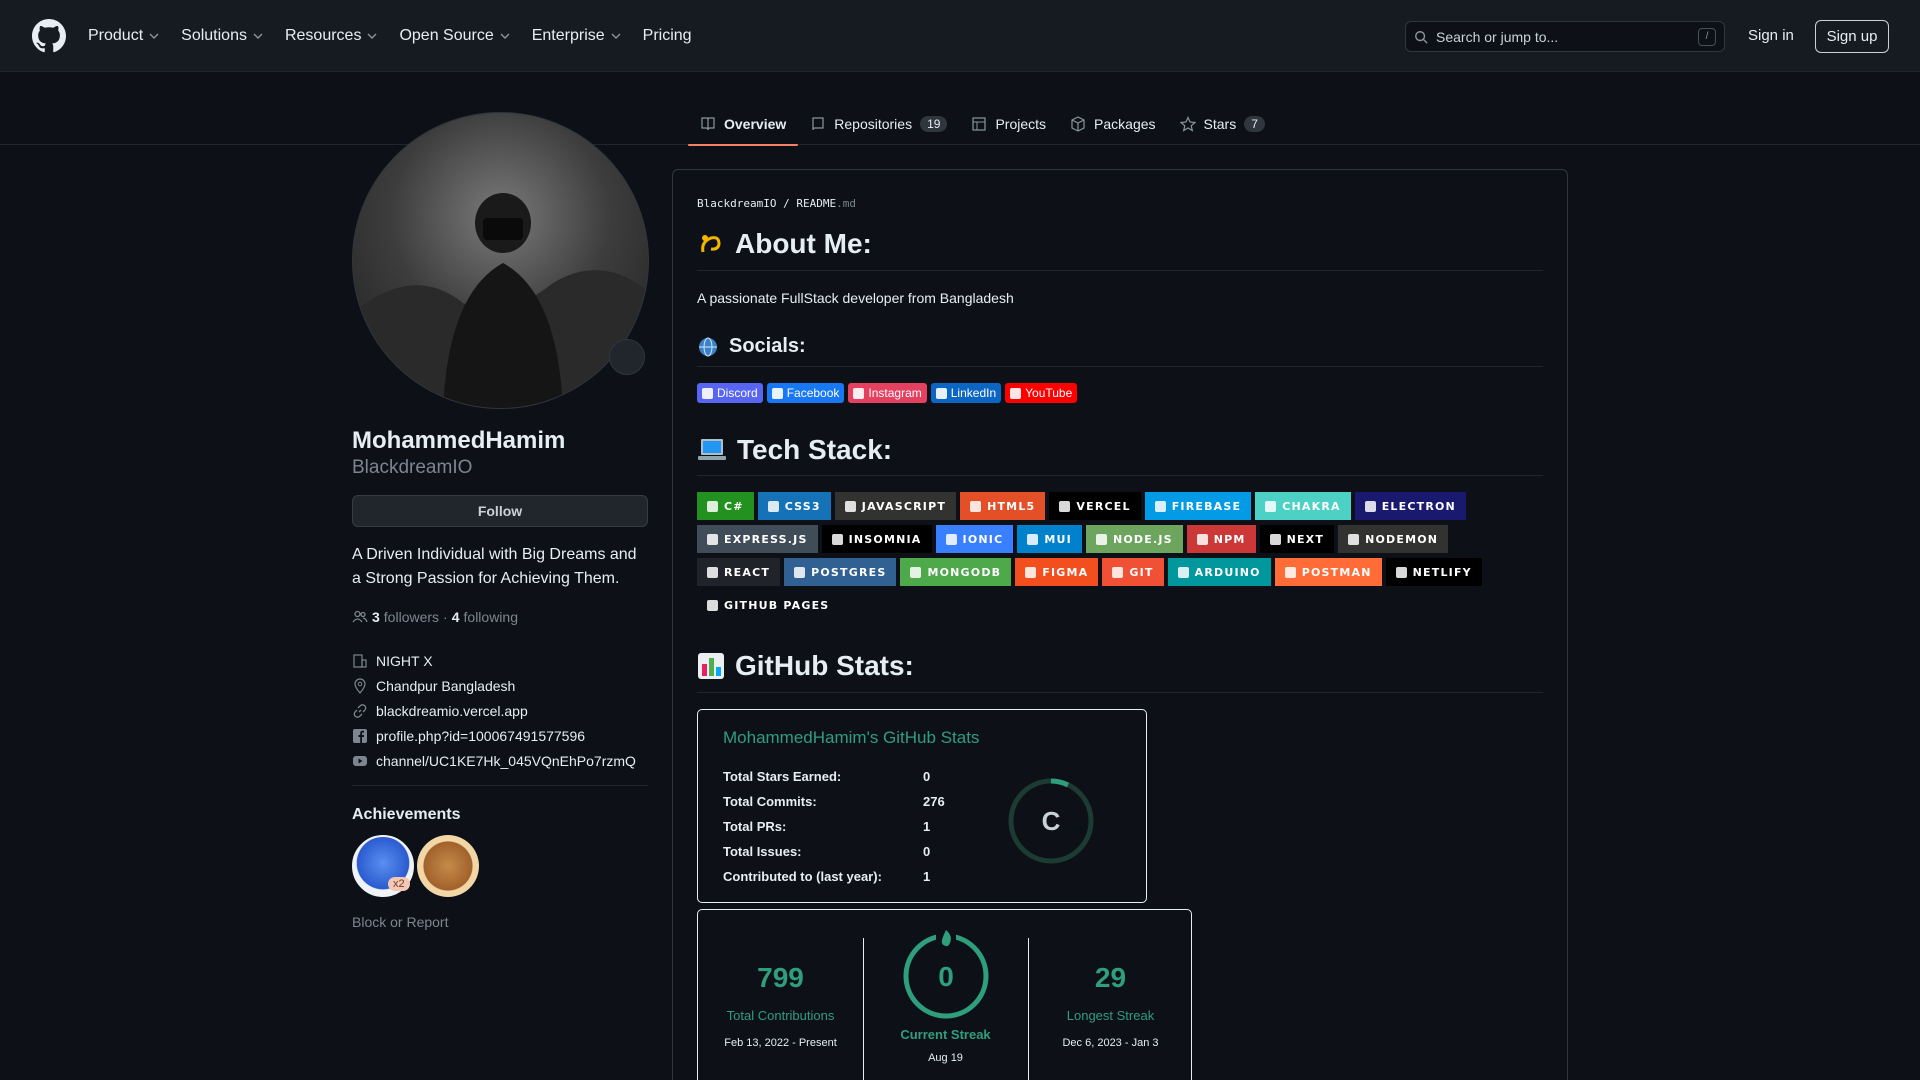 The width and height of the screenshot is (1920, 1080). I want to click on tech-badge-github-pages: Github Pages, so click(768, 605).